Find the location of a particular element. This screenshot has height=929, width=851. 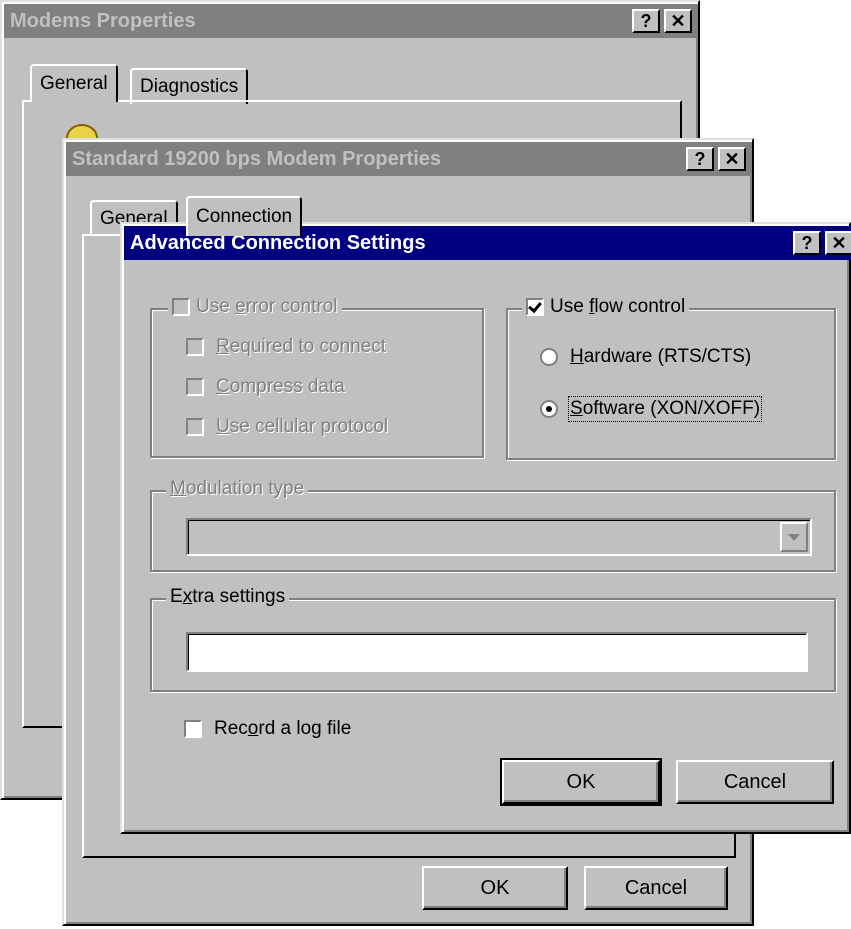

hardware-flow-label: Hardware (RTS/CTS) is located at coordinates (661, 356).